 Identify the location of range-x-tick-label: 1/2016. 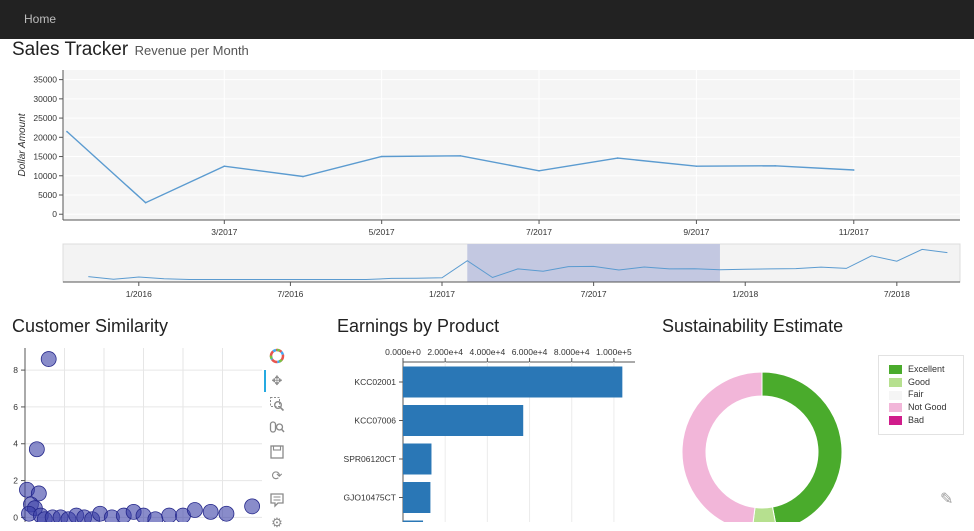
(139, 294).